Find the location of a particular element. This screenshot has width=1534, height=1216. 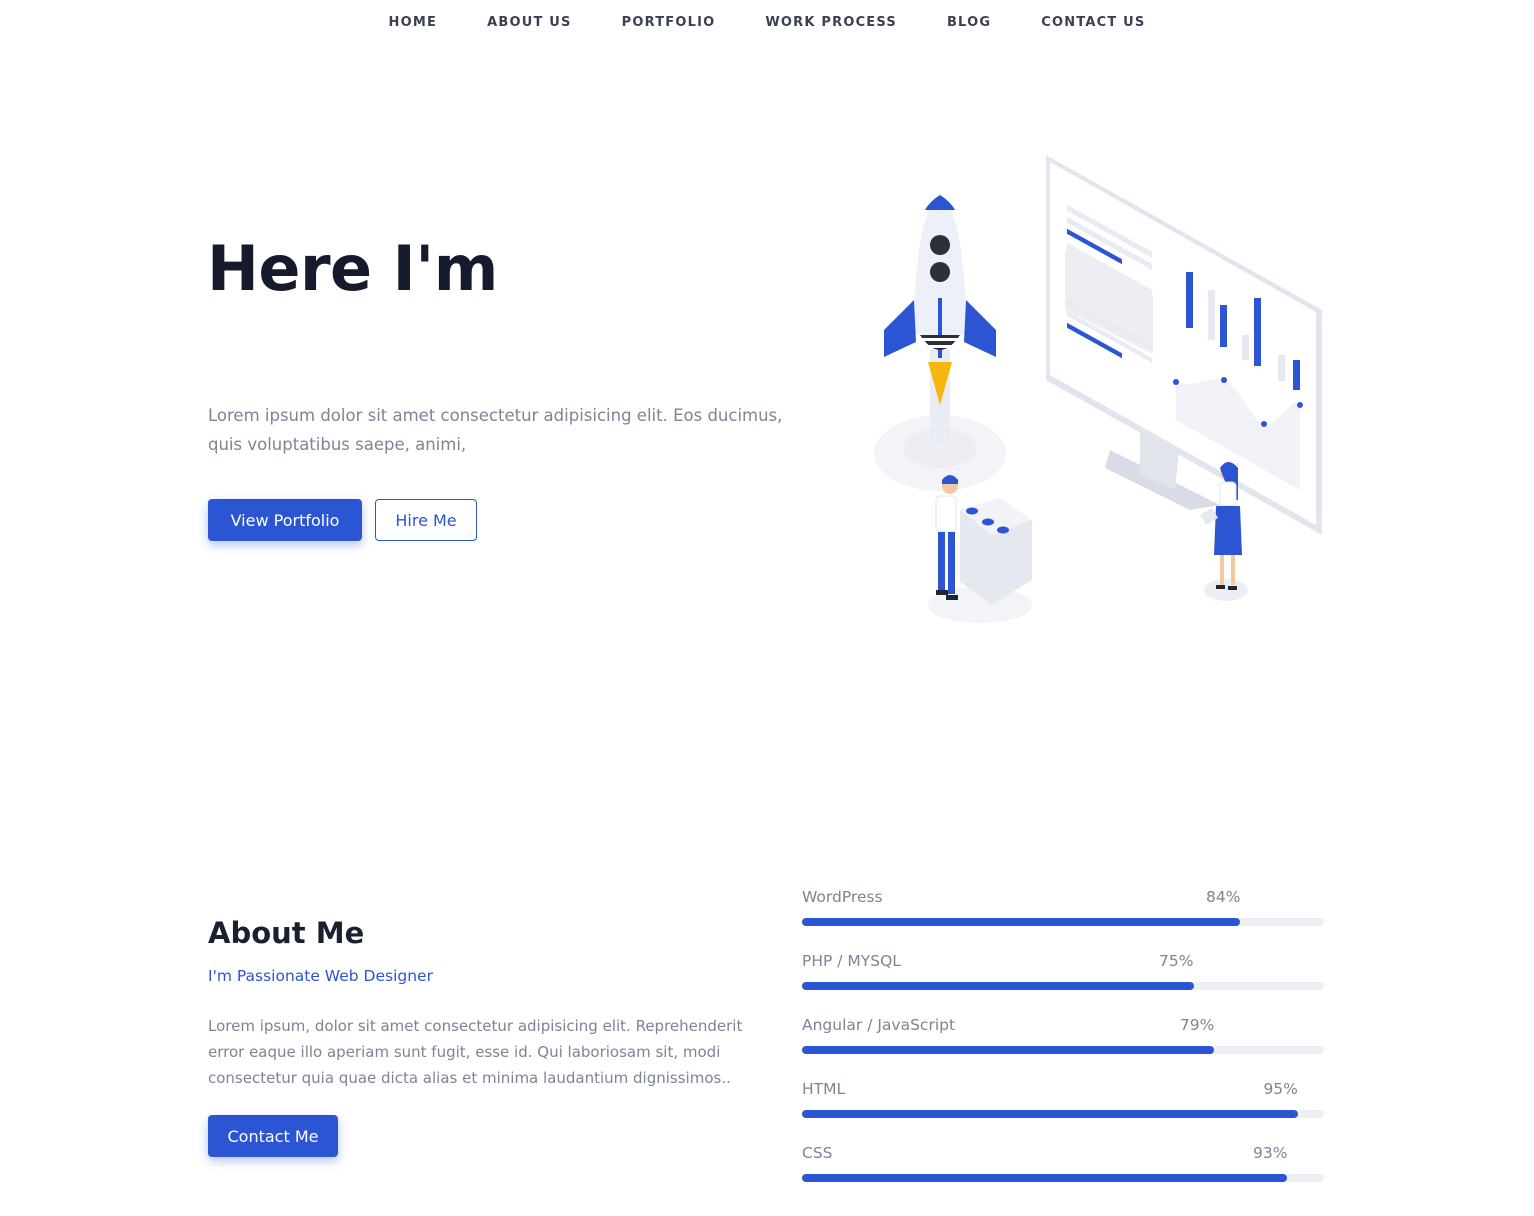

about-title: About Me is located at coordinates (286, 933).